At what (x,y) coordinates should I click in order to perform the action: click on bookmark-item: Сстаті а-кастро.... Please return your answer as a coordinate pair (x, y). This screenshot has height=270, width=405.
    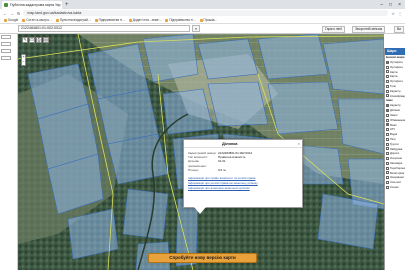
    Looking at the image, I should click on (37, 20).